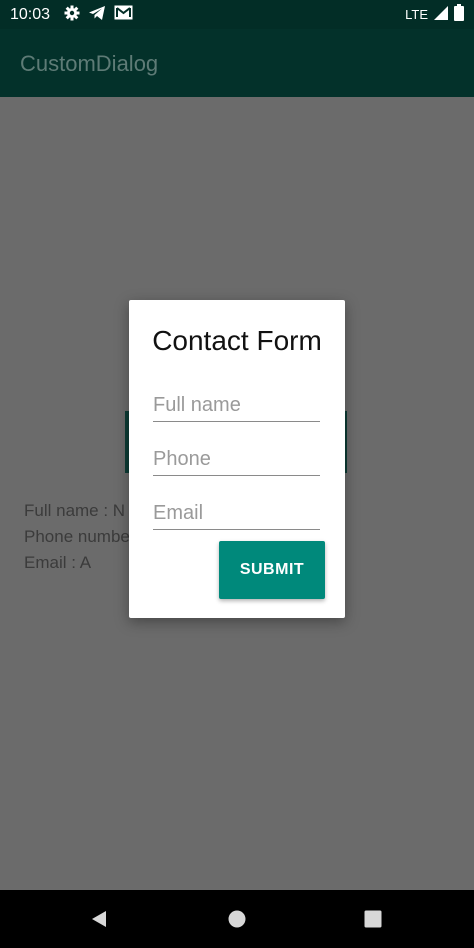  I want to click on recents-icon, so click(373, 919).